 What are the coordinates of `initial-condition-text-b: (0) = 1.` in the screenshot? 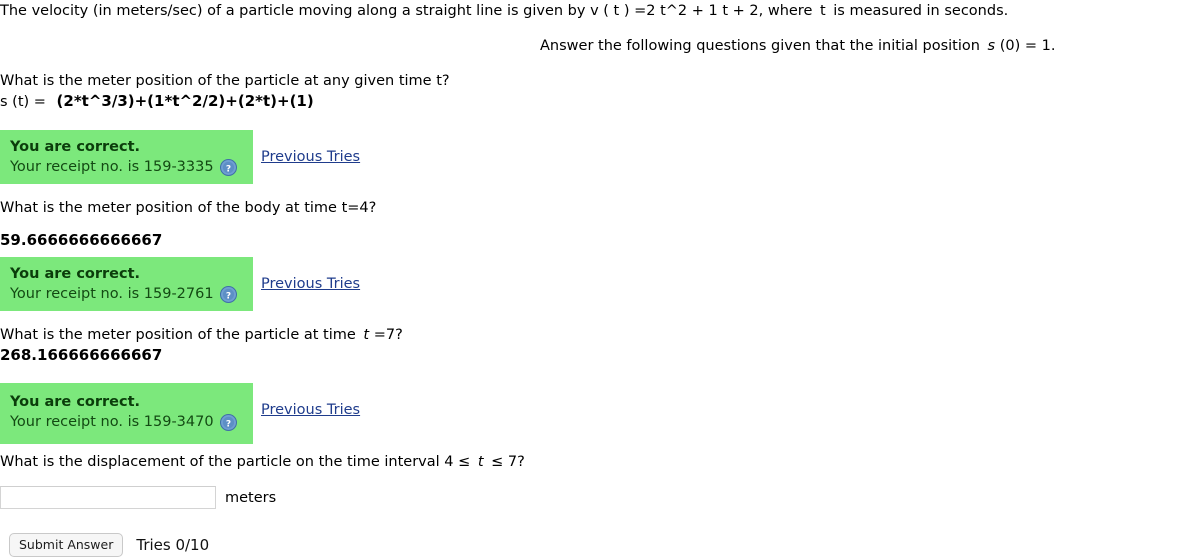 It's located at (1027, 46).